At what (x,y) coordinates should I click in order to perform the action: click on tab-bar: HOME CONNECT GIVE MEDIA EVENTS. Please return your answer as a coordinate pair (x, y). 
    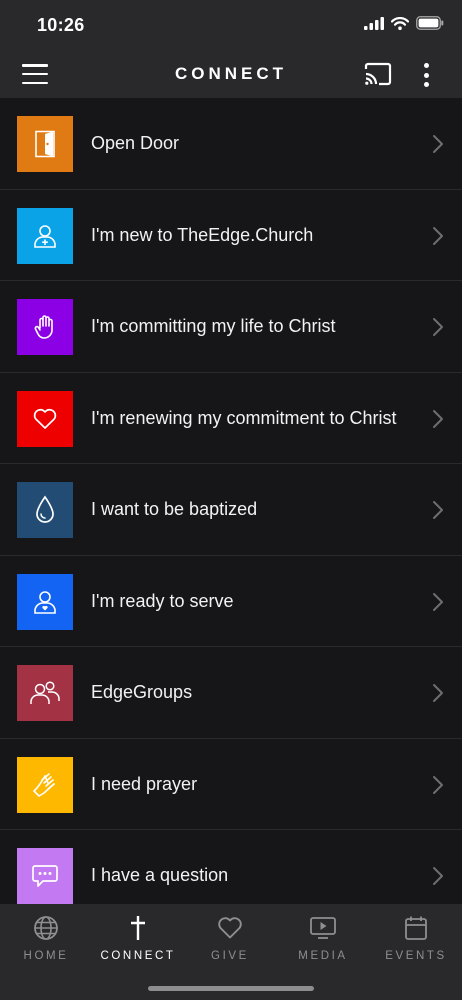
    Looking at the image, I should click on (231, 952).